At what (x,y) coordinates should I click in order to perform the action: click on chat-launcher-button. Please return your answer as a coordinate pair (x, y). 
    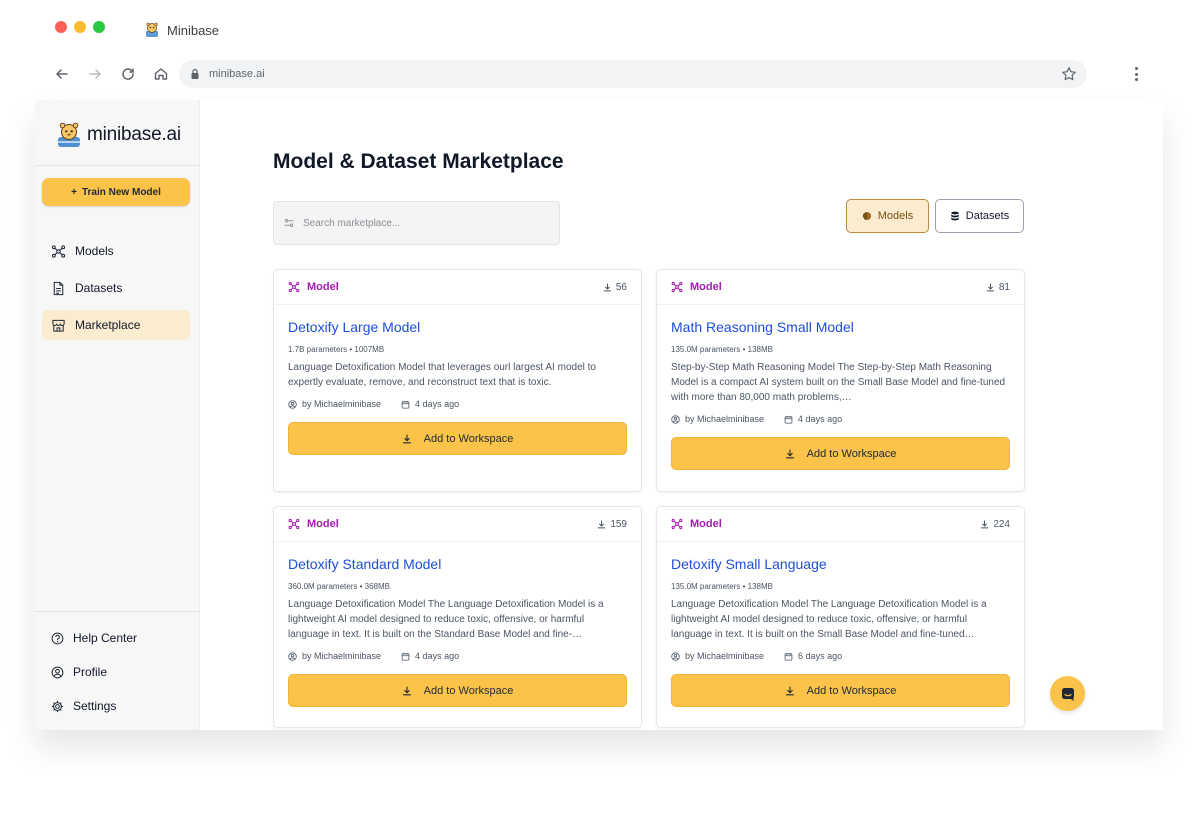
    Looking at the image, I should click on (1067, 693).